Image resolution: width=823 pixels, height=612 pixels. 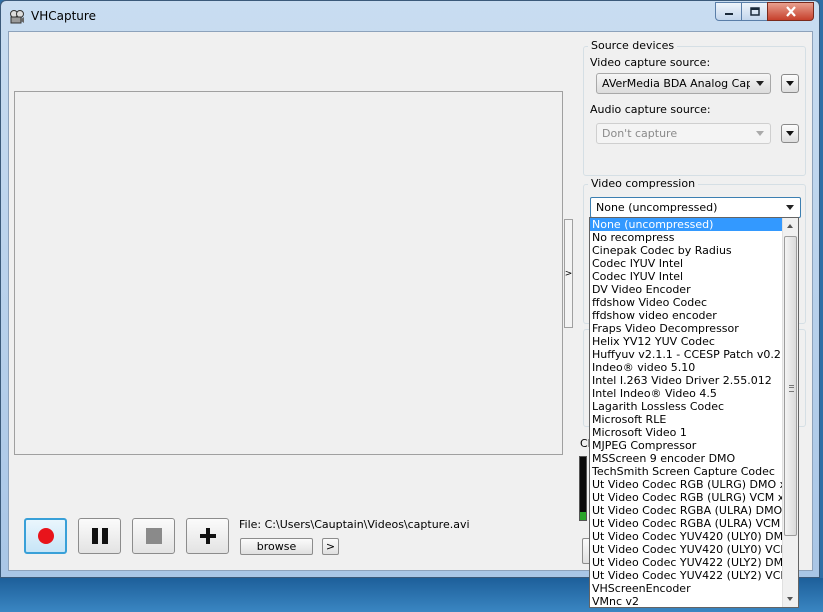 I want to click on compression-option: ffdshow video encoder, so click(x=686, y=315).